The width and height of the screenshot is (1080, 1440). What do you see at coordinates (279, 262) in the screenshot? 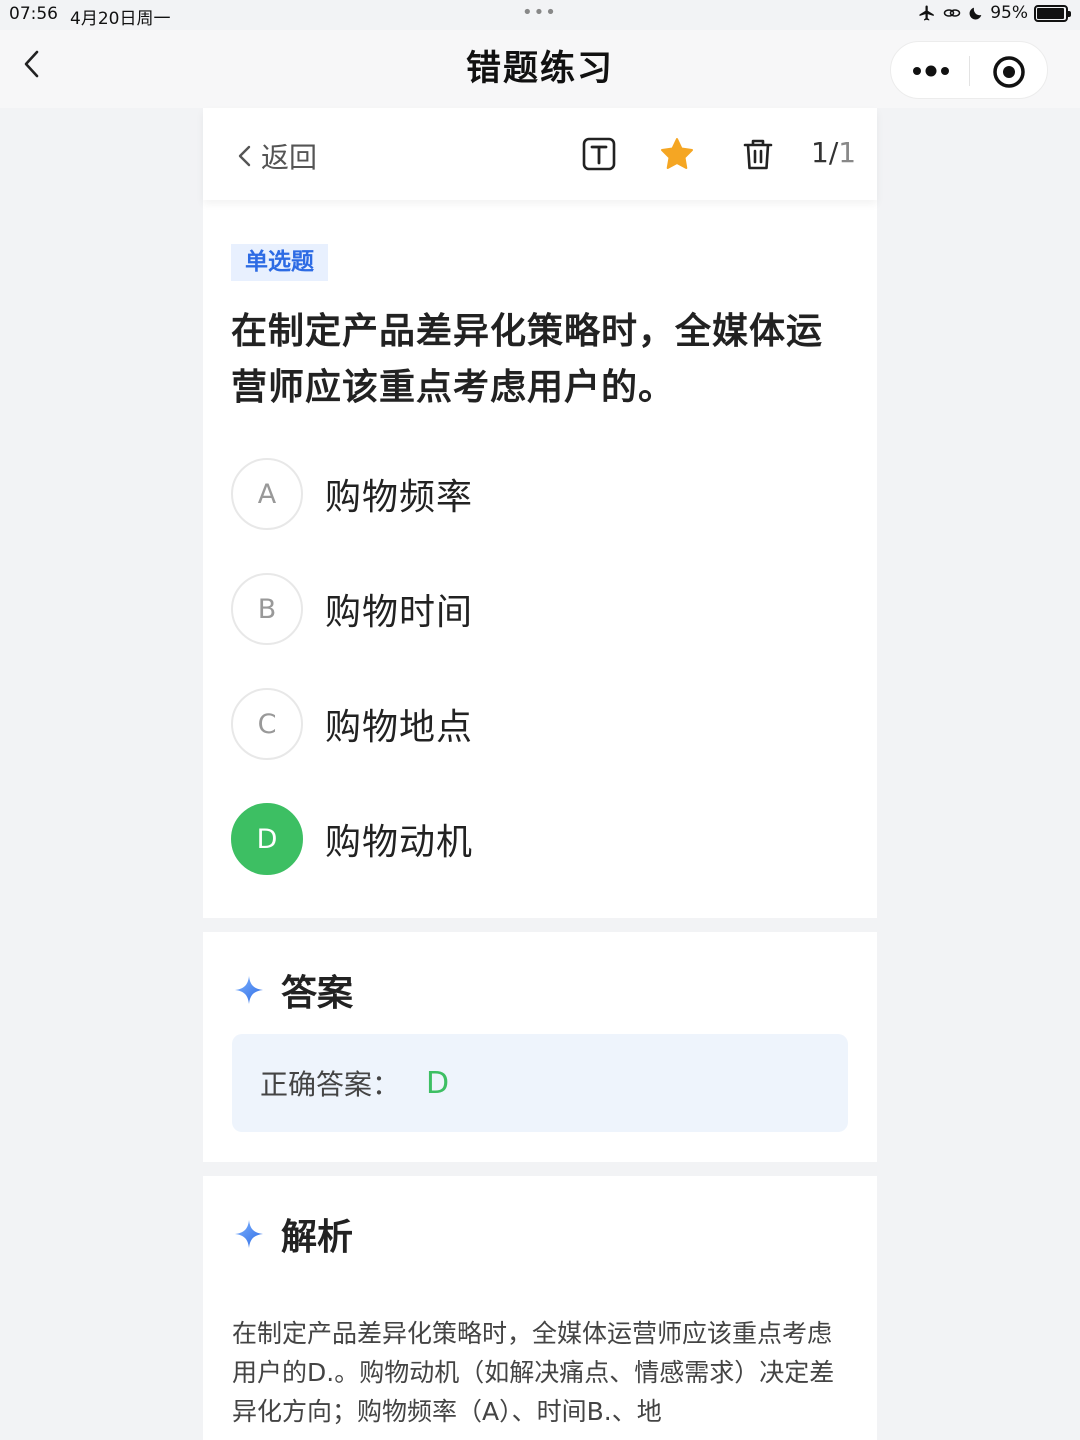
I see `question-type-badge: 单选题` at bounding box center [279, 262].